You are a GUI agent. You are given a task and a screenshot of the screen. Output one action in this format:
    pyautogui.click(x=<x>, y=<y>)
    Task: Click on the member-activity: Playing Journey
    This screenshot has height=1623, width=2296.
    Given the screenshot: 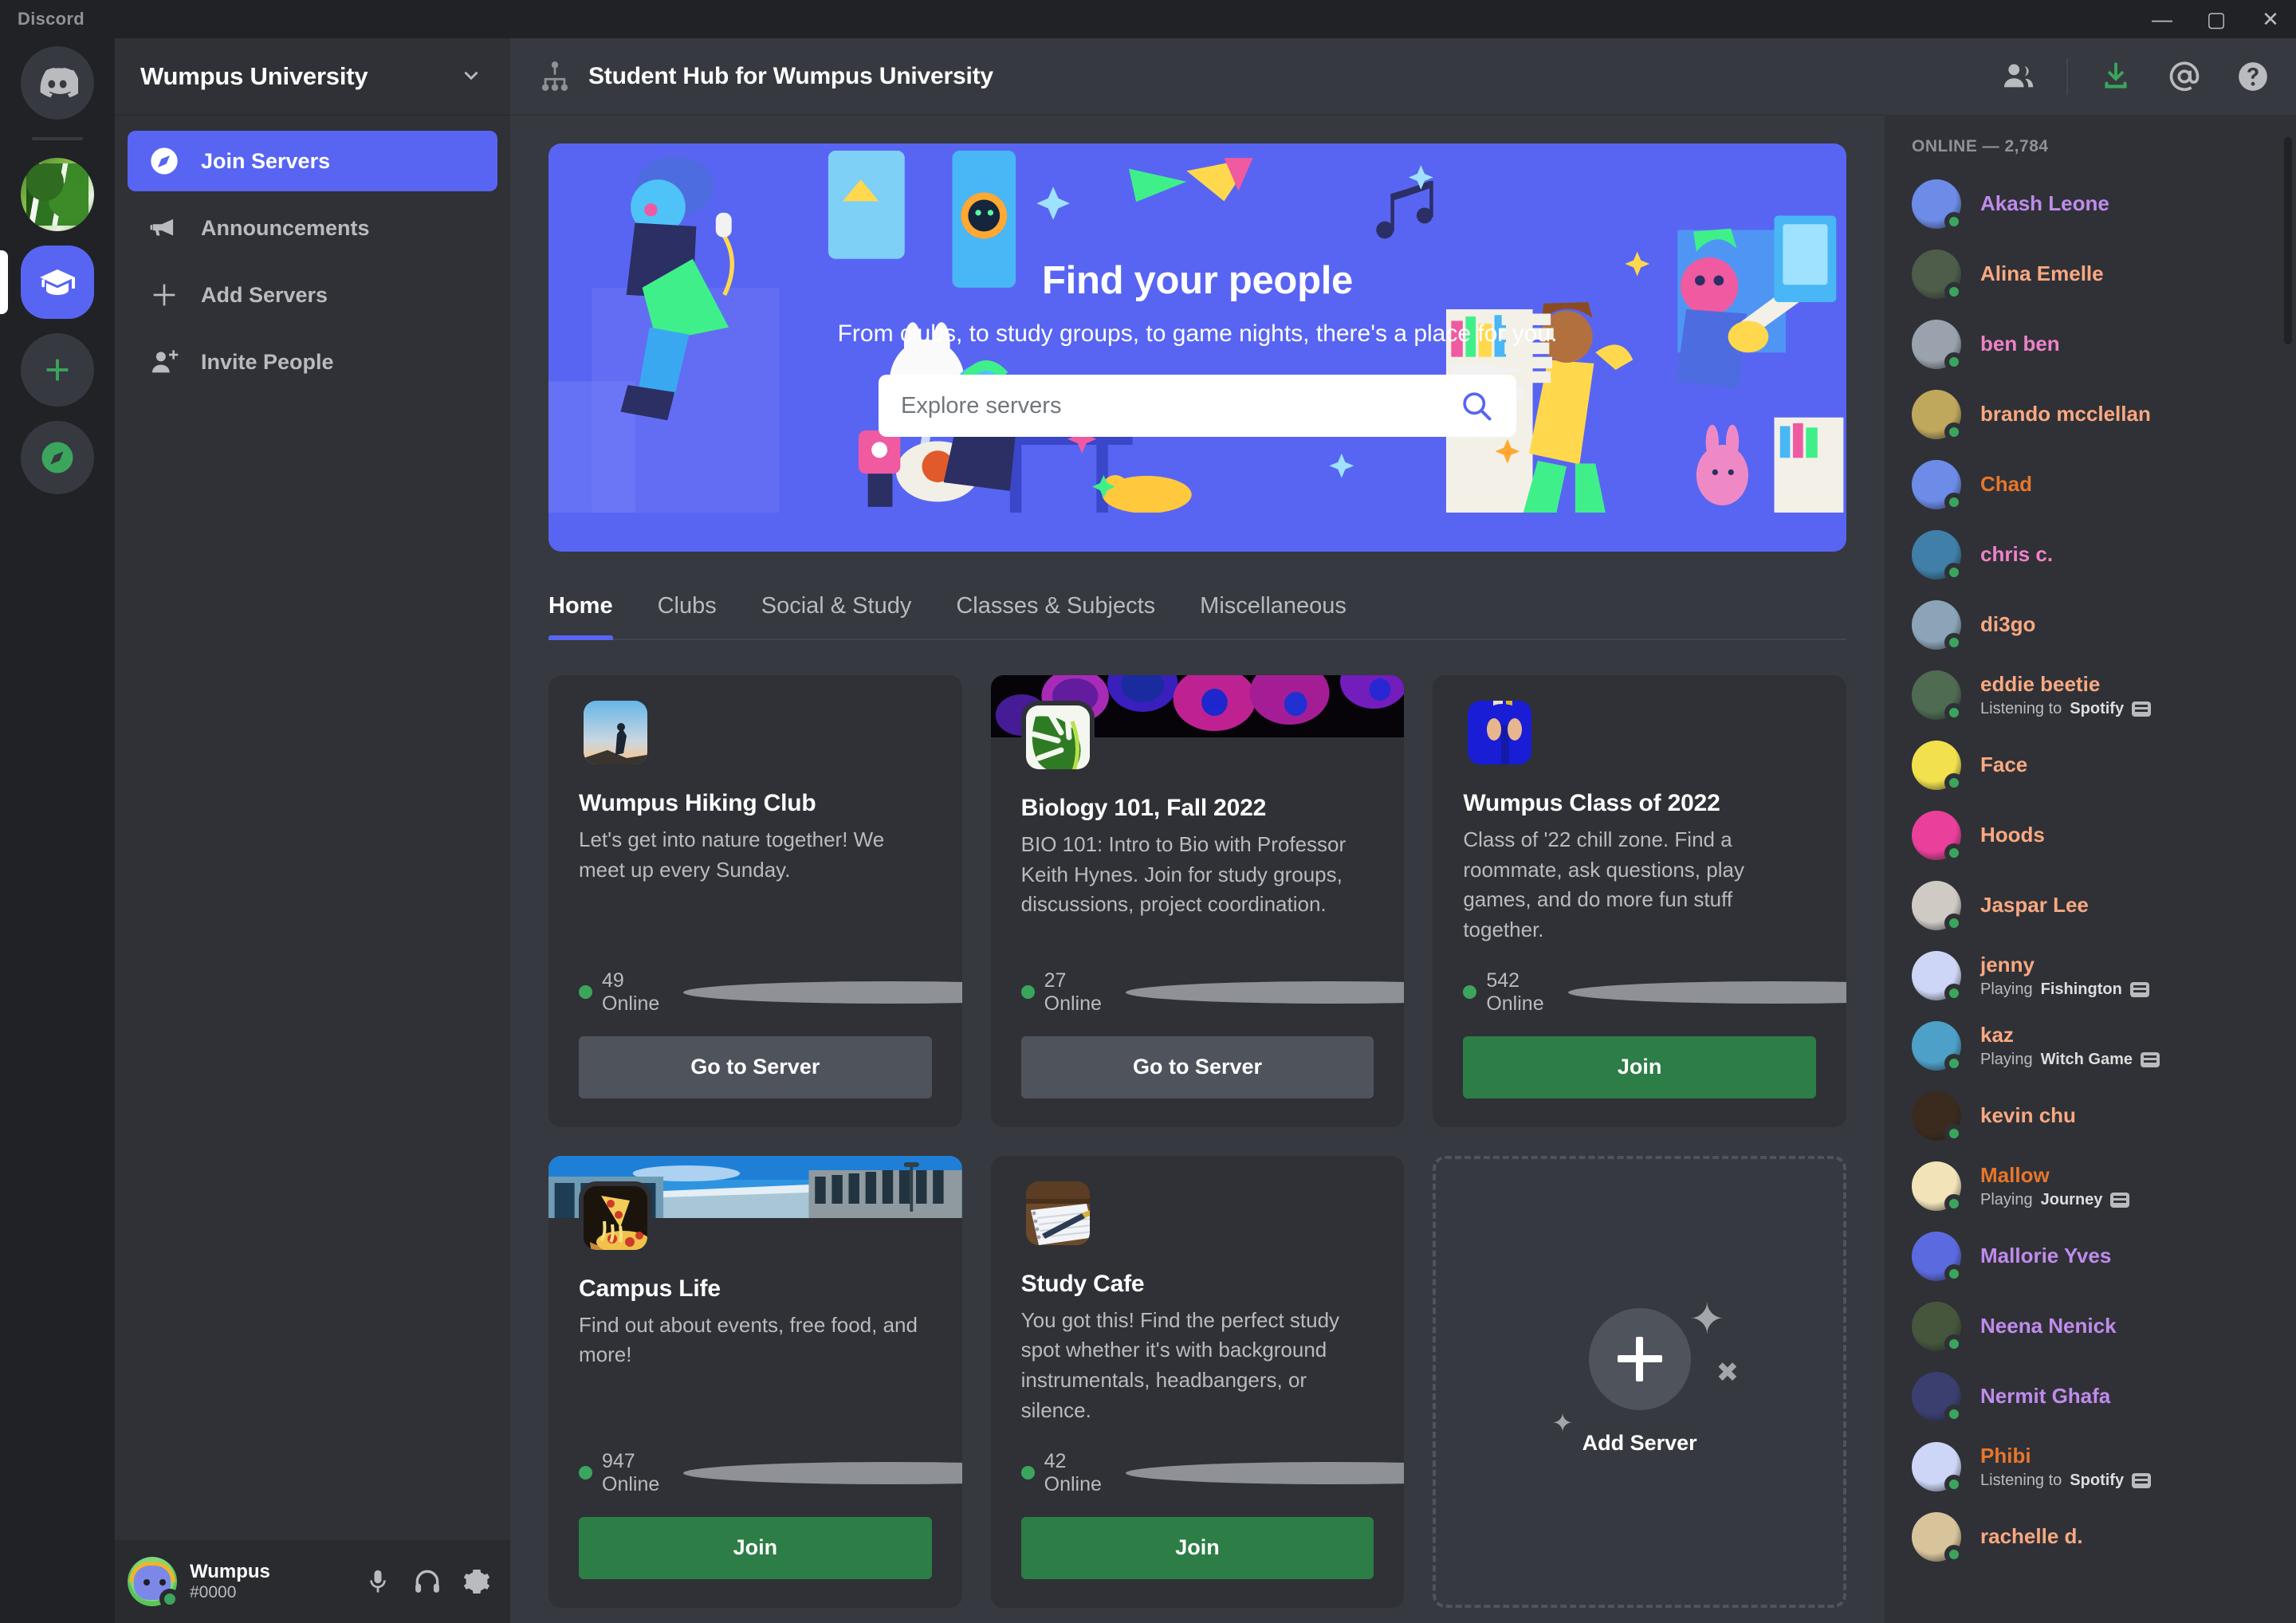 What is the action you would take?
    pyautogui.click(x=2055, y=1199)
    